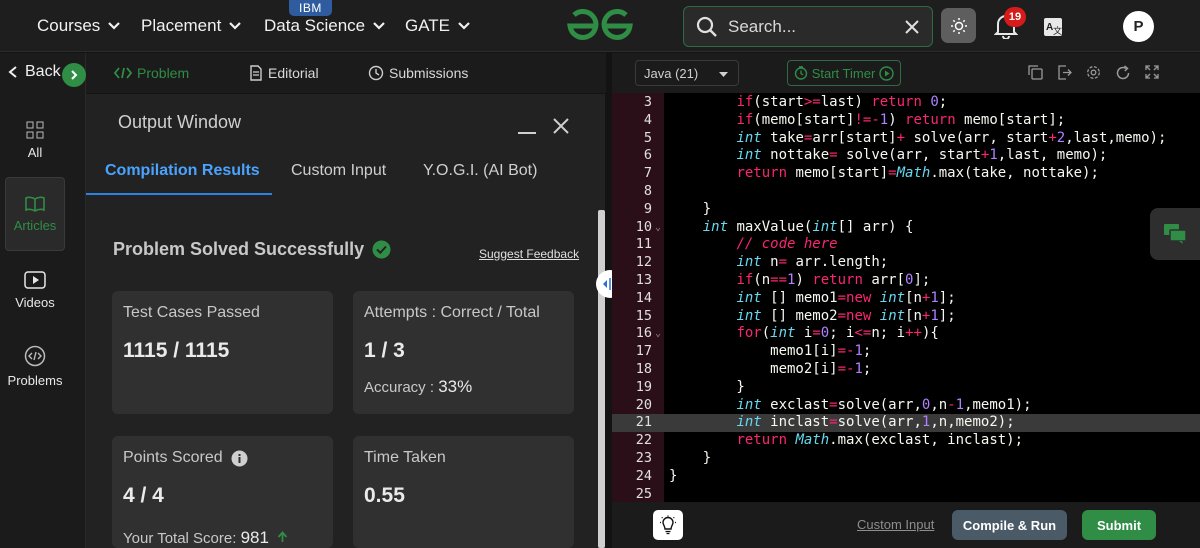 The height and width of the screenshot is (548, 1200). Describe the element at coordinates (608, 300) in the screenshot. I see `panel-divider` at that location.